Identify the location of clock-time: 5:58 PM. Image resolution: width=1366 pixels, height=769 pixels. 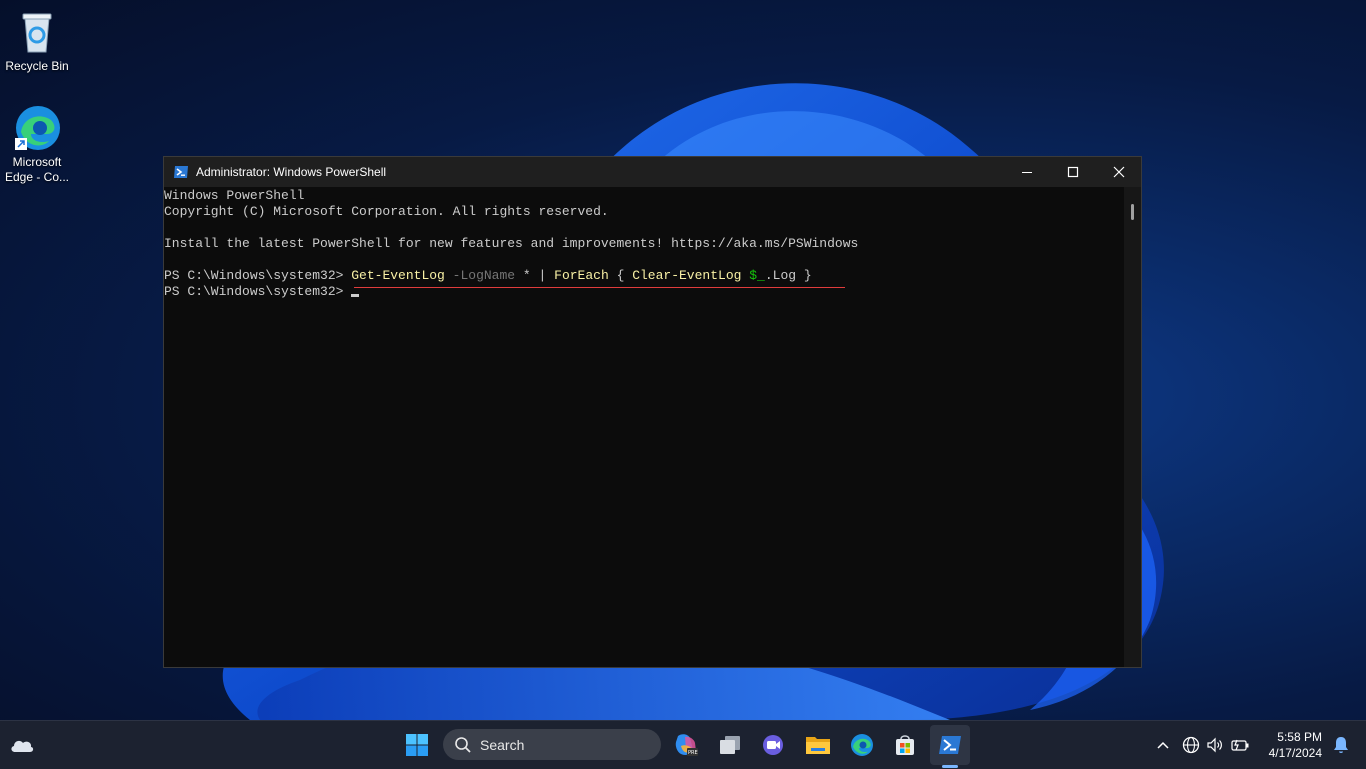
(1299, 737).